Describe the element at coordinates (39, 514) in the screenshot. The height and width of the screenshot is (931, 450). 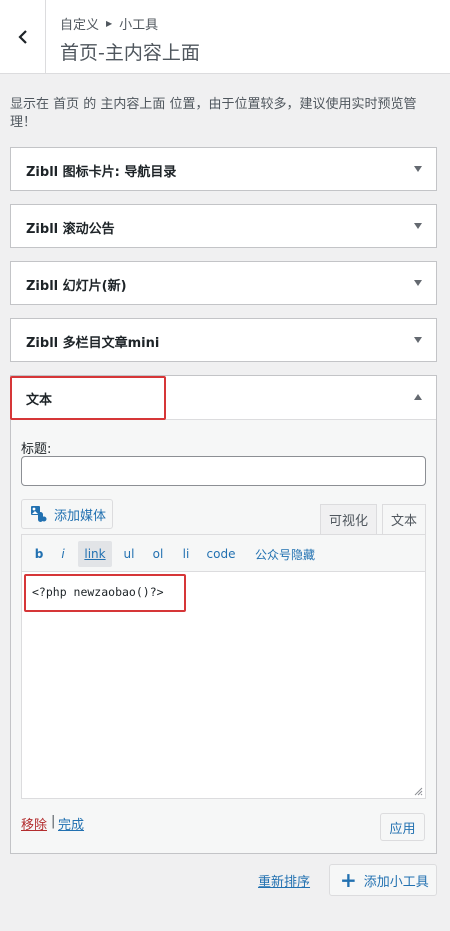
I see `media-icon` at that location.